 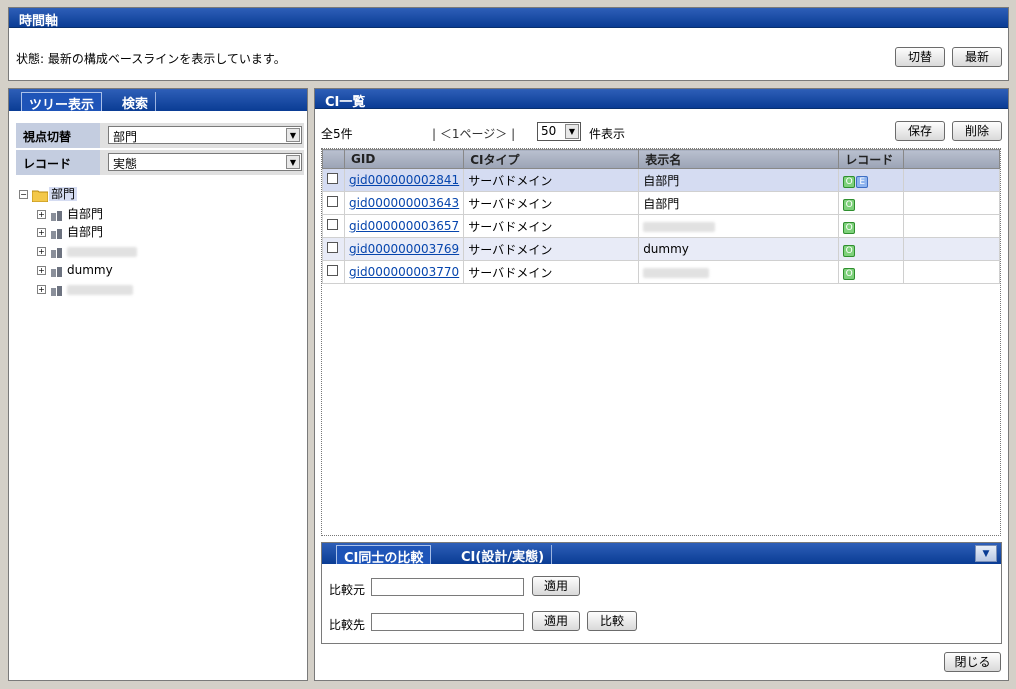 What do you see at coordinates (23, 194) in the screenshot?
I see `collapse-icon: −` at bounding box center [23, 194].